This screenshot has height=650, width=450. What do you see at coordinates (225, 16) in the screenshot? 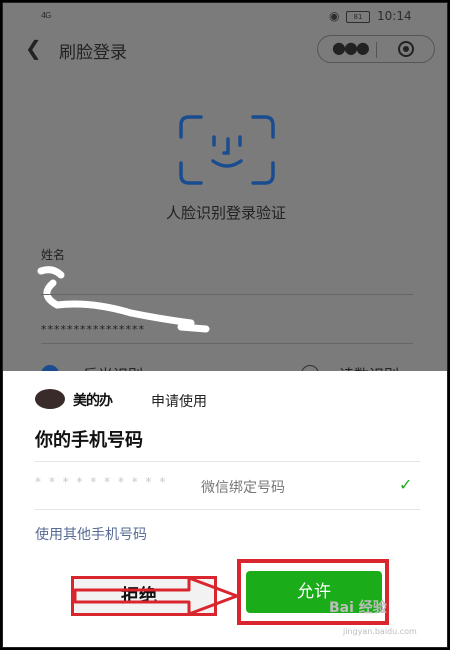
I see `status-bar: 4G ◉ 81 10:14` at bounding box center [225, 16].